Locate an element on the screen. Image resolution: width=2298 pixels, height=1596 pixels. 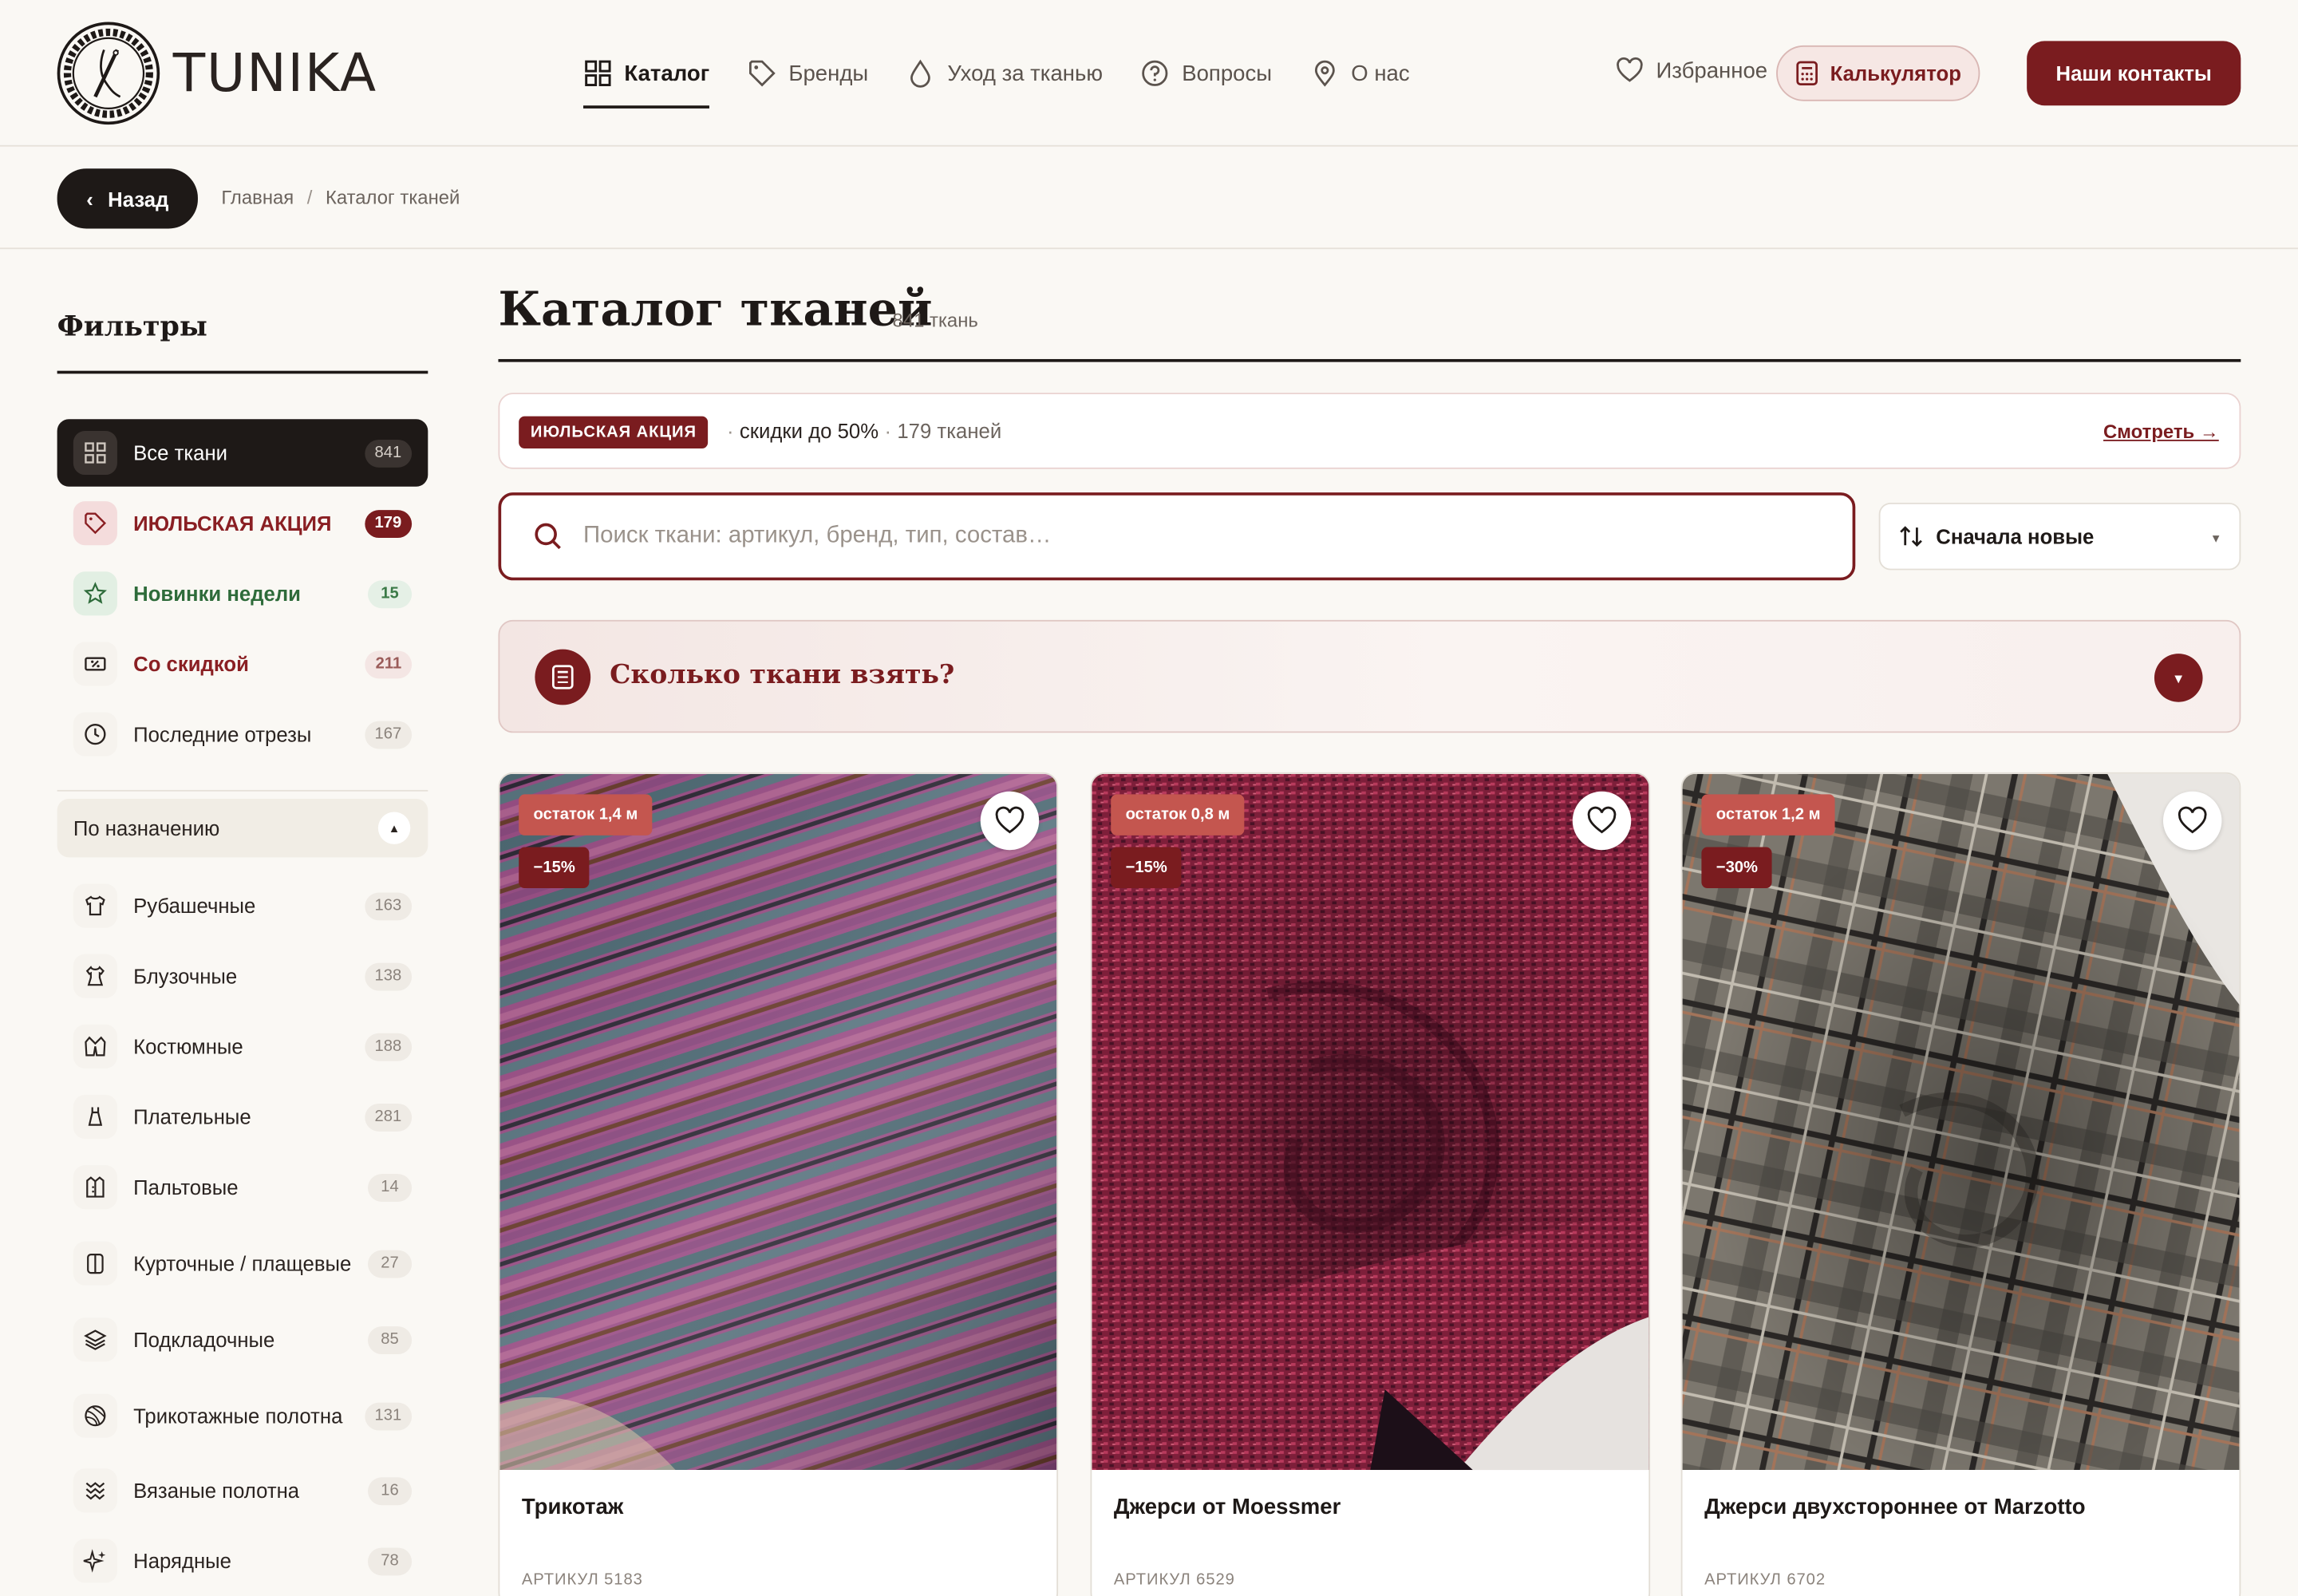
calculator-button: Калькулятор is located at coordinates (1878, 73).